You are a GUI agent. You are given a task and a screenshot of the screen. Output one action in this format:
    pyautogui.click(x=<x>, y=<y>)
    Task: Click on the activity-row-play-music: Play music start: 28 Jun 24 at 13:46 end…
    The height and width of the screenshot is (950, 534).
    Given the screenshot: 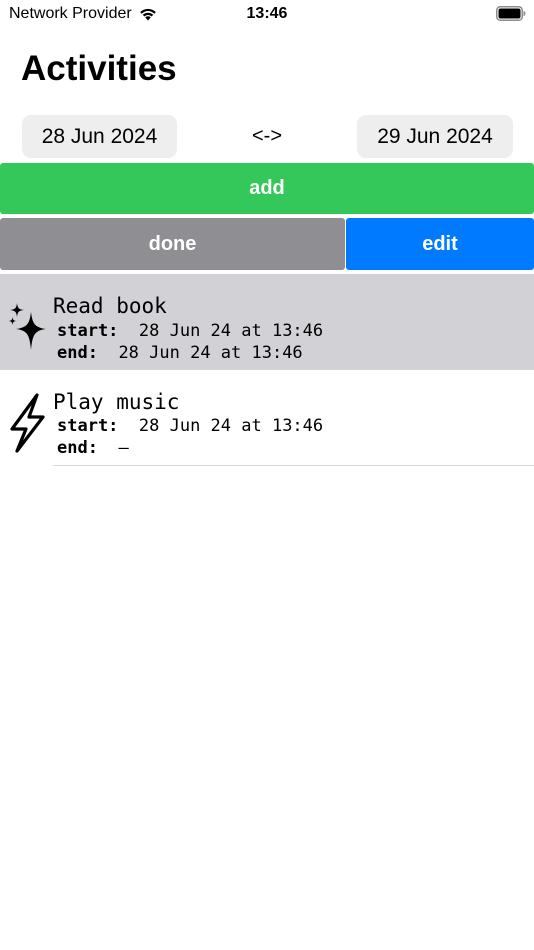 What is the action you would take?
    pyautogui.click(x=267, y=418)
    